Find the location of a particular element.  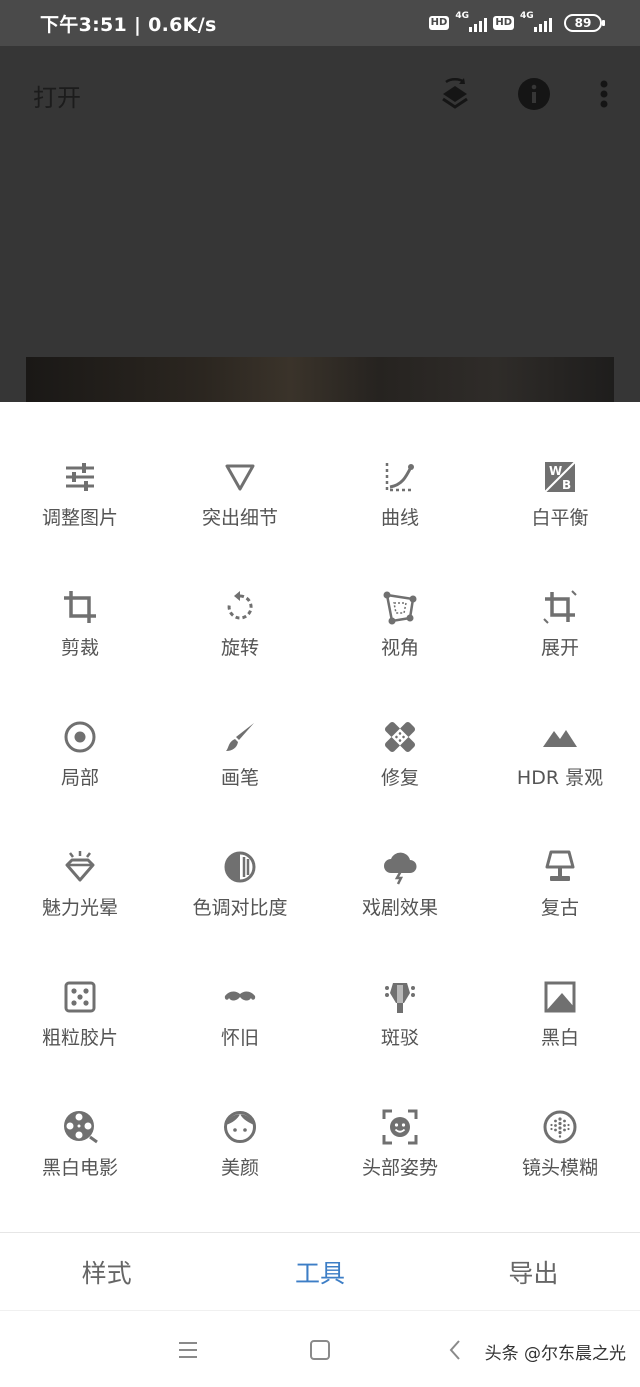

watermark: 头条 @尔东晨之光 is located at coordinates (555, 1354).